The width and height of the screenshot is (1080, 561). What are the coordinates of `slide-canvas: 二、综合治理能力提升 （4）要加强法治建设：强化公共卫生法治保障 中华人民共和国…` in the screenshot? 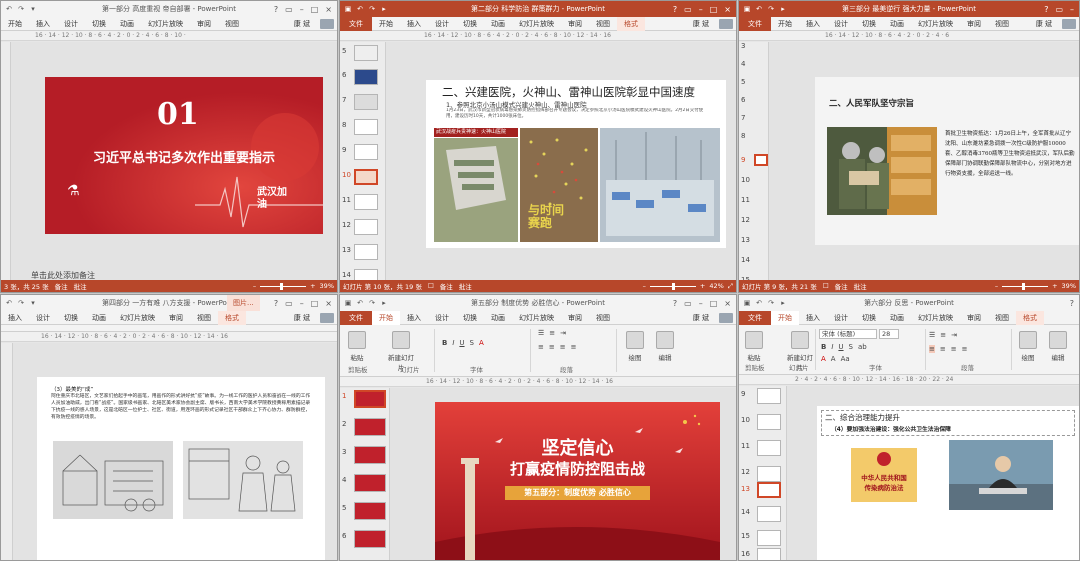 It's located at (948, 483).